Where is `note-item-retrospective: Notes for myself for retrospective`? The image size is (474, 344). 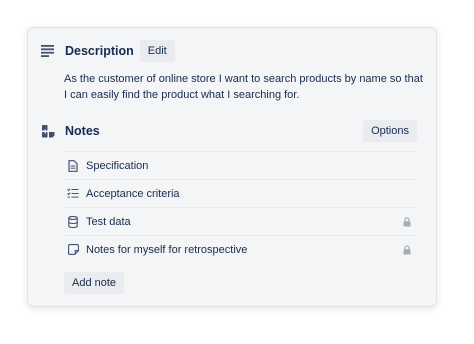
note-item-retrospective: Notes for myself for retrospective is located at coordinates (240, 249).